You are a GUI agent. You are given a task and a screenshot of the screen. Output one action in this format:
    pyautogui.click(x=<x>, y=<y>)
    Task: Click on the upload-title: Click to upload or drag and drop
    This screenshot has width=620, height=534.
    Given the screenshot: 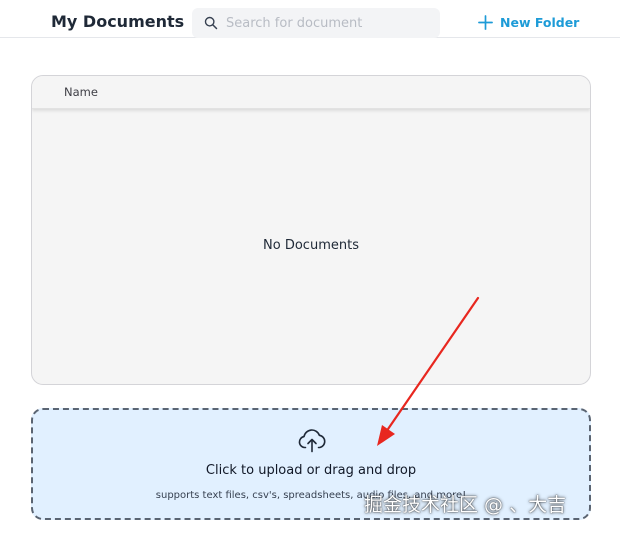 What is the action you would take?
    pyautogui.click(x=311, y=470)
    